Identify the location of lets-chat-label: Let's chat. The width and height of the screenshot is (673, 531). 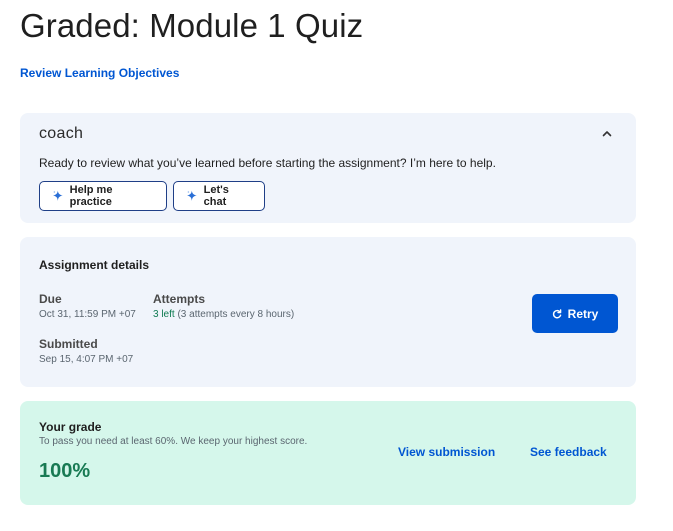
(216, 196).